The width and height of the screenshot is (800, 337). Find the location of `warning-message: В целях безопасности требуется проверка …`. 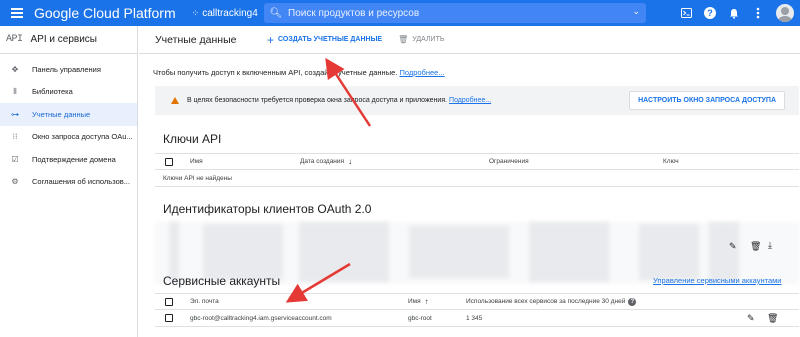

warning-message: В целях безопасности требуется проверка … is located at coordinates (317, 100).